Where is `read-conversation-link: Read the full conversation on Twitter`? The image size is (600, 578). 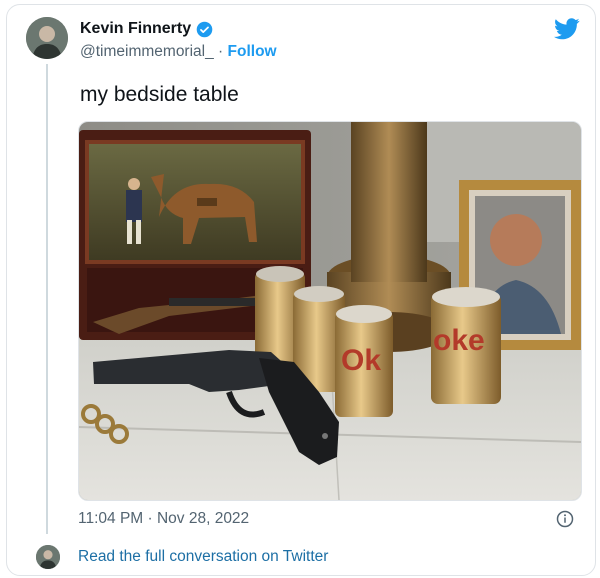 read-conversation-link: Read the full conversation on Twitter is located at coordinates (203, 557).